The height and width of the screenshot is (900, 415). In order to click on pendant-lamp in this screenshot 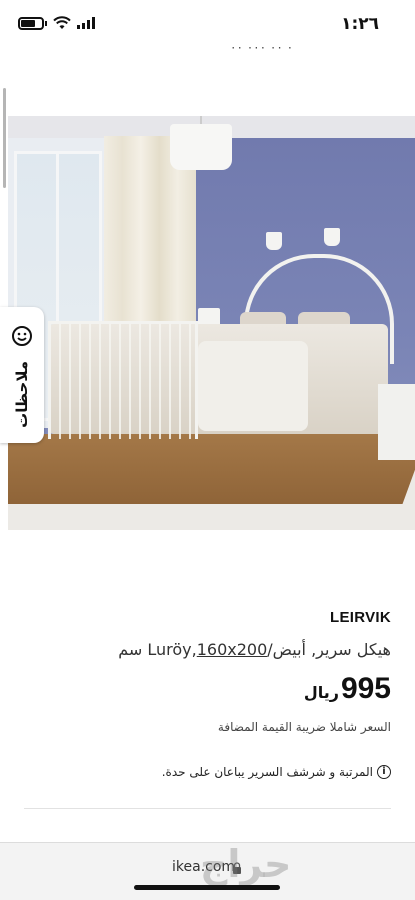, I will do `click(201, 147)`.